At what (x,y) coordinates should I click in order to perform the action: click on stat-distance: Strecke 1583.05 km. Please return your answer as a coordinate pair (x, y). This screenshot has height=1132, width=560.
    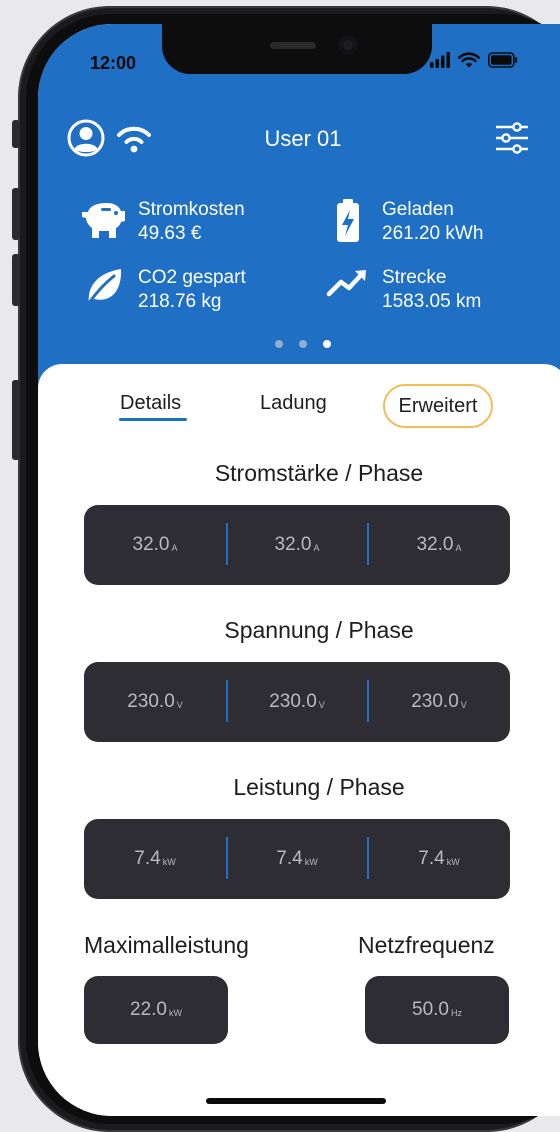
    Looking at the image, I should click on (402, 290).